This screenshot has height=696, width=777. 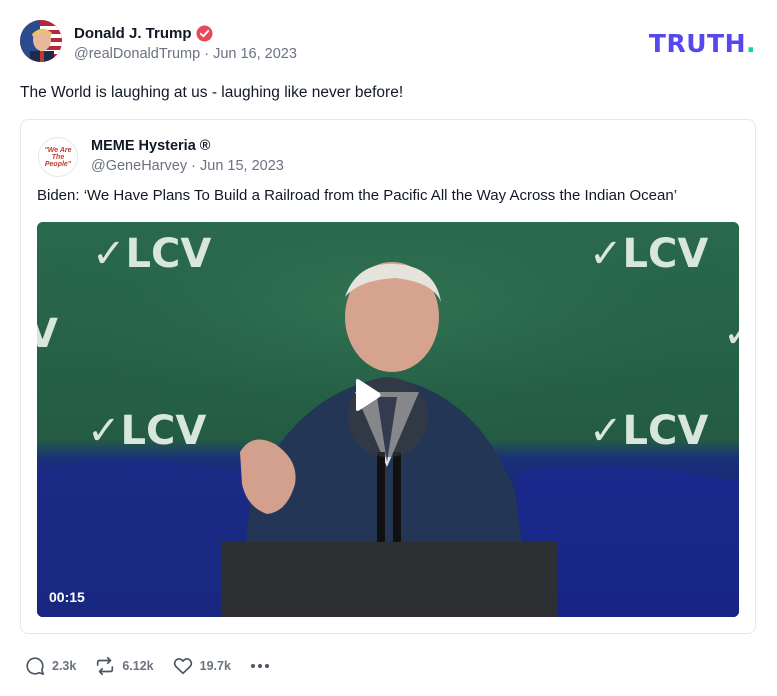 What do you see at coordinates (215, 666) in the screenshot?
I see `like-count: 19.7k` at bounding box center [215, 666].